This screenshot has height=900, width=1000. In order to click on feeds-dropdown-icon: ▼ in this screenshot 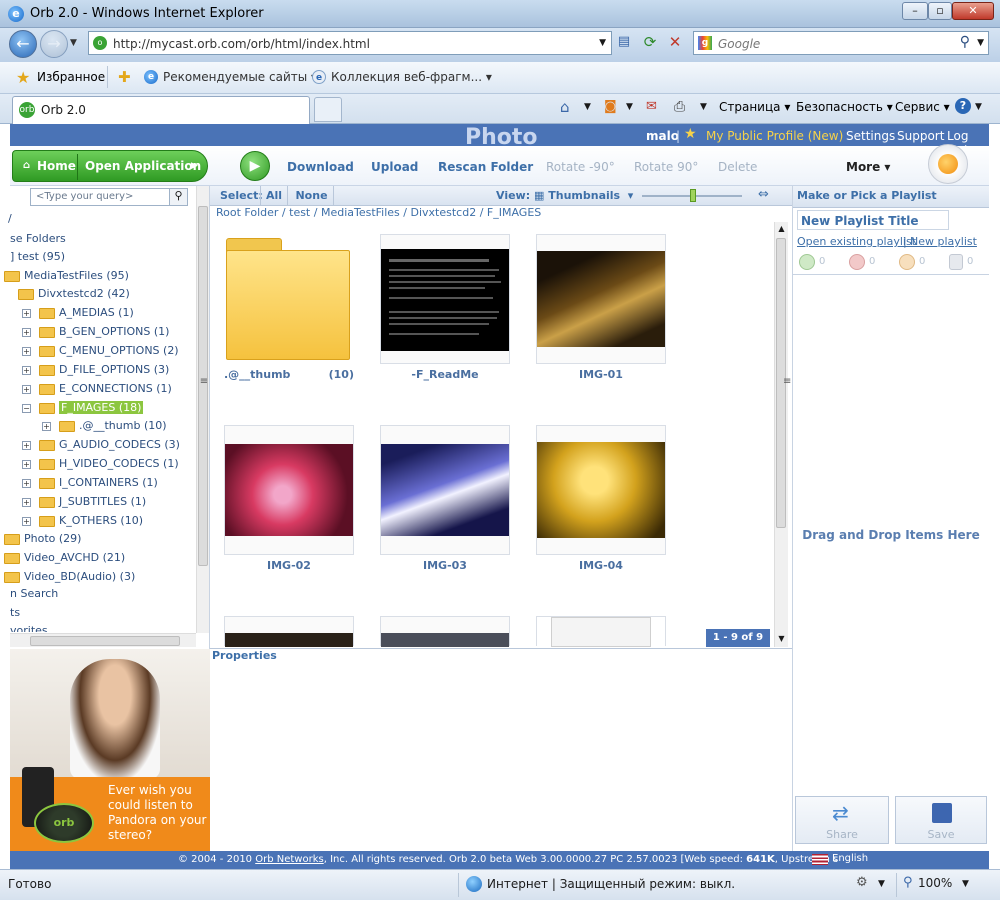, I will do `click(629, 107)`.